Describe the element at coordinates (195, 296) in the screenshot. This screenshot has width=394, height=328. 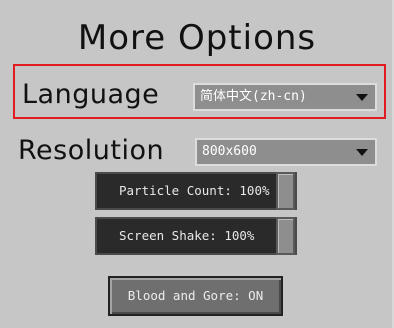
I see `blood-and-gore-toggle-button: Blood and Gore: ON` at that location.